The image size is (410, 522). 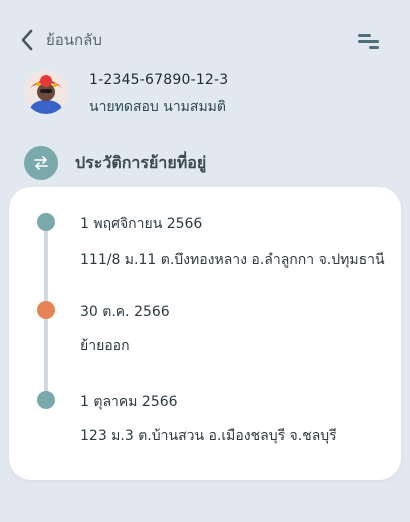 I want to click on menu-button, so click(x=369, y=41).